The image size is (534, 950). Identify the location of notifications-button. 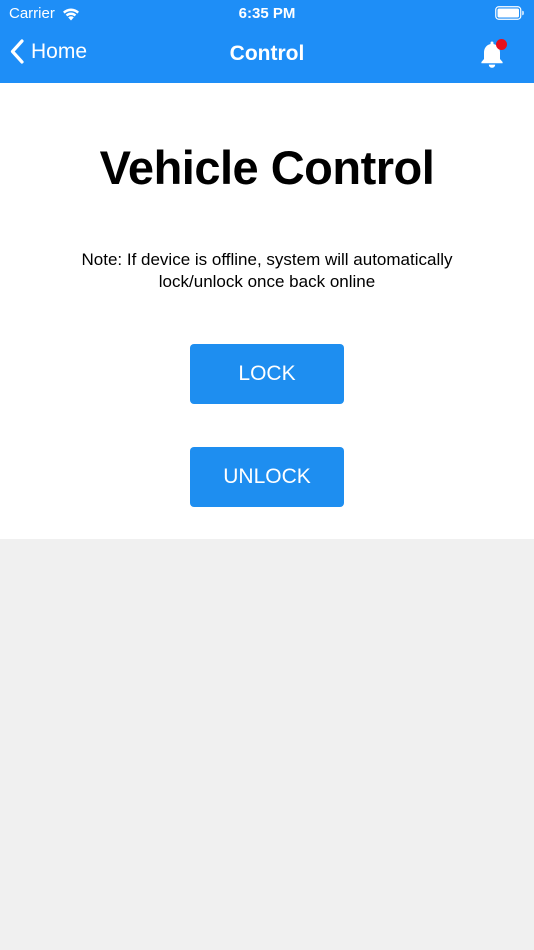
(492, 54).